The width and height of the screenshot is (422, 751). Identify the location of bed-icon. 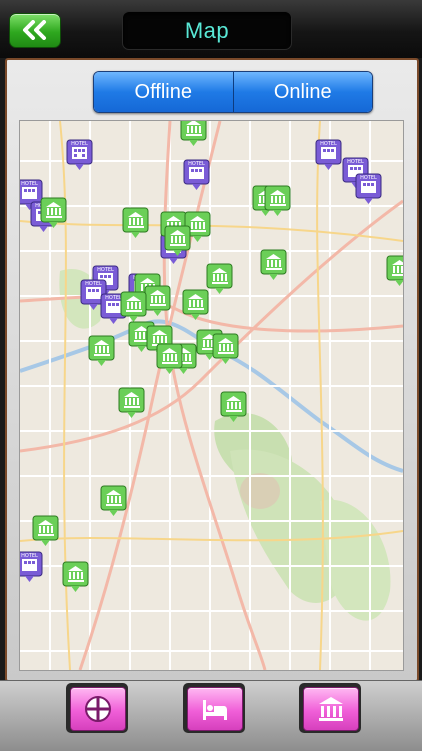
(215, 710).